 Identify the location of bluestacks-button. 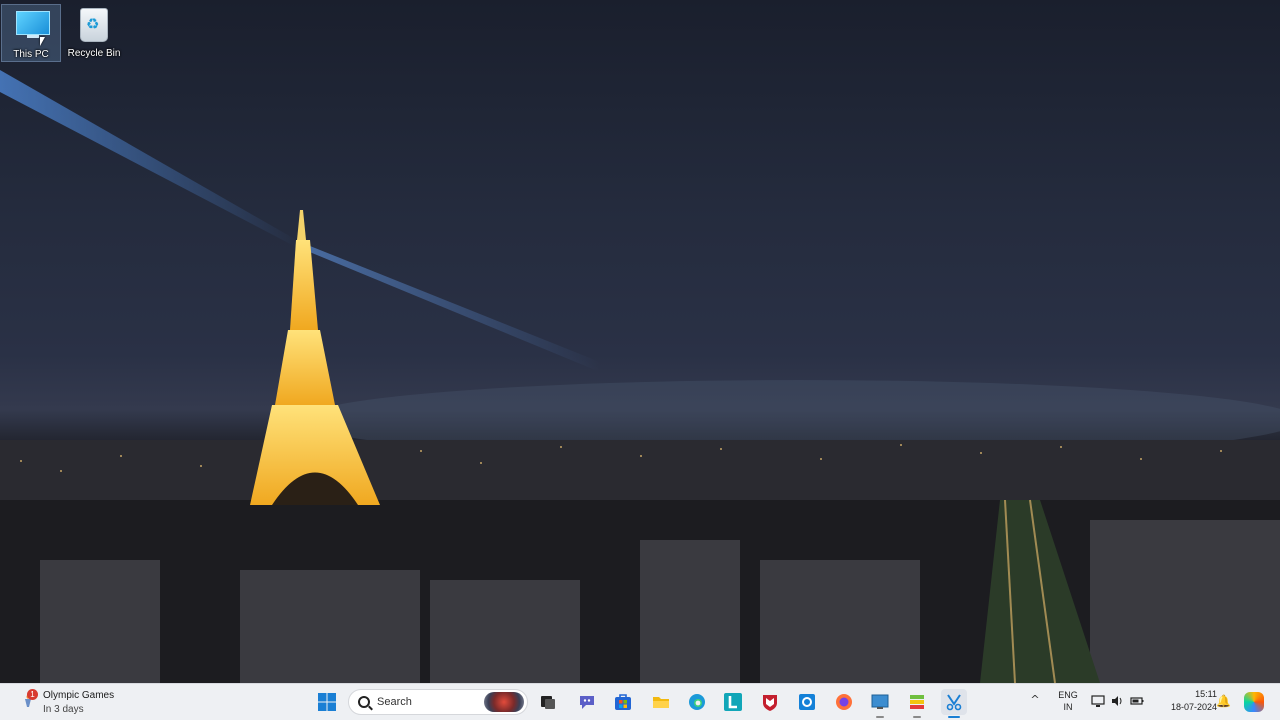
(917, 703).